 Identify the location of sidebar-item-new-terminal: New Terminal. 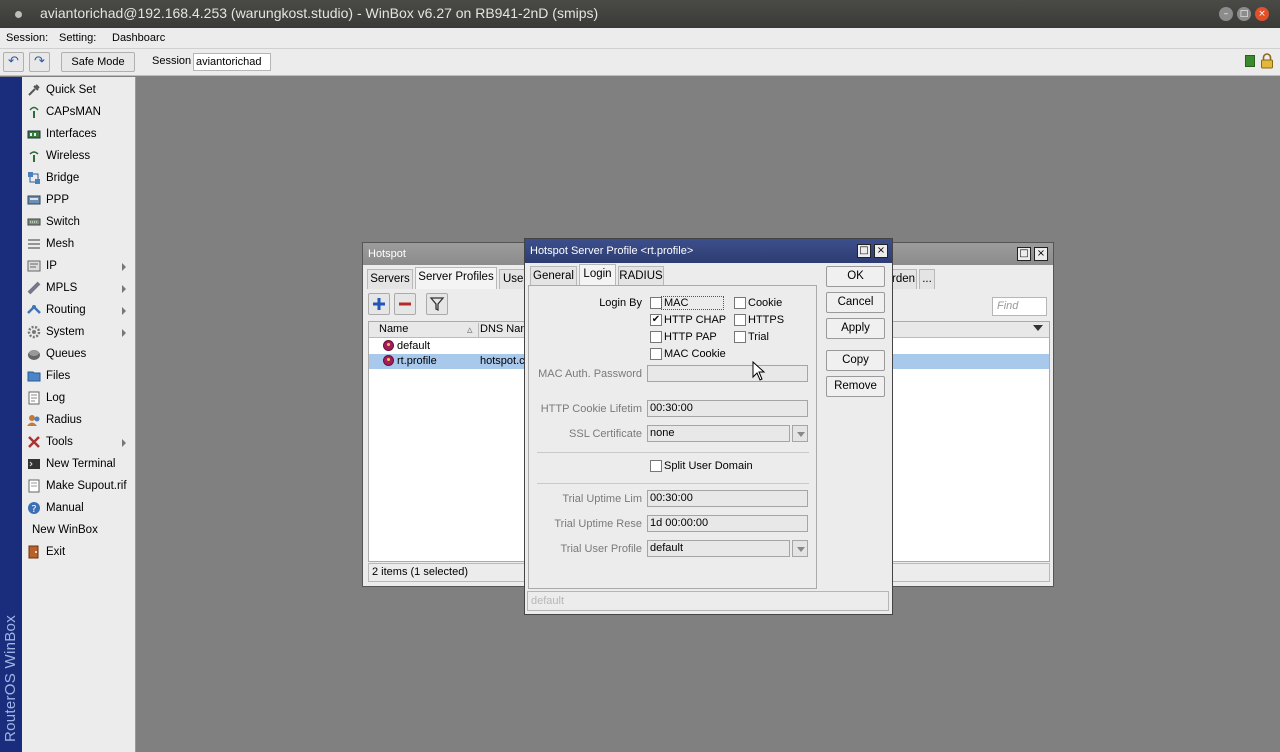
(78, 464).